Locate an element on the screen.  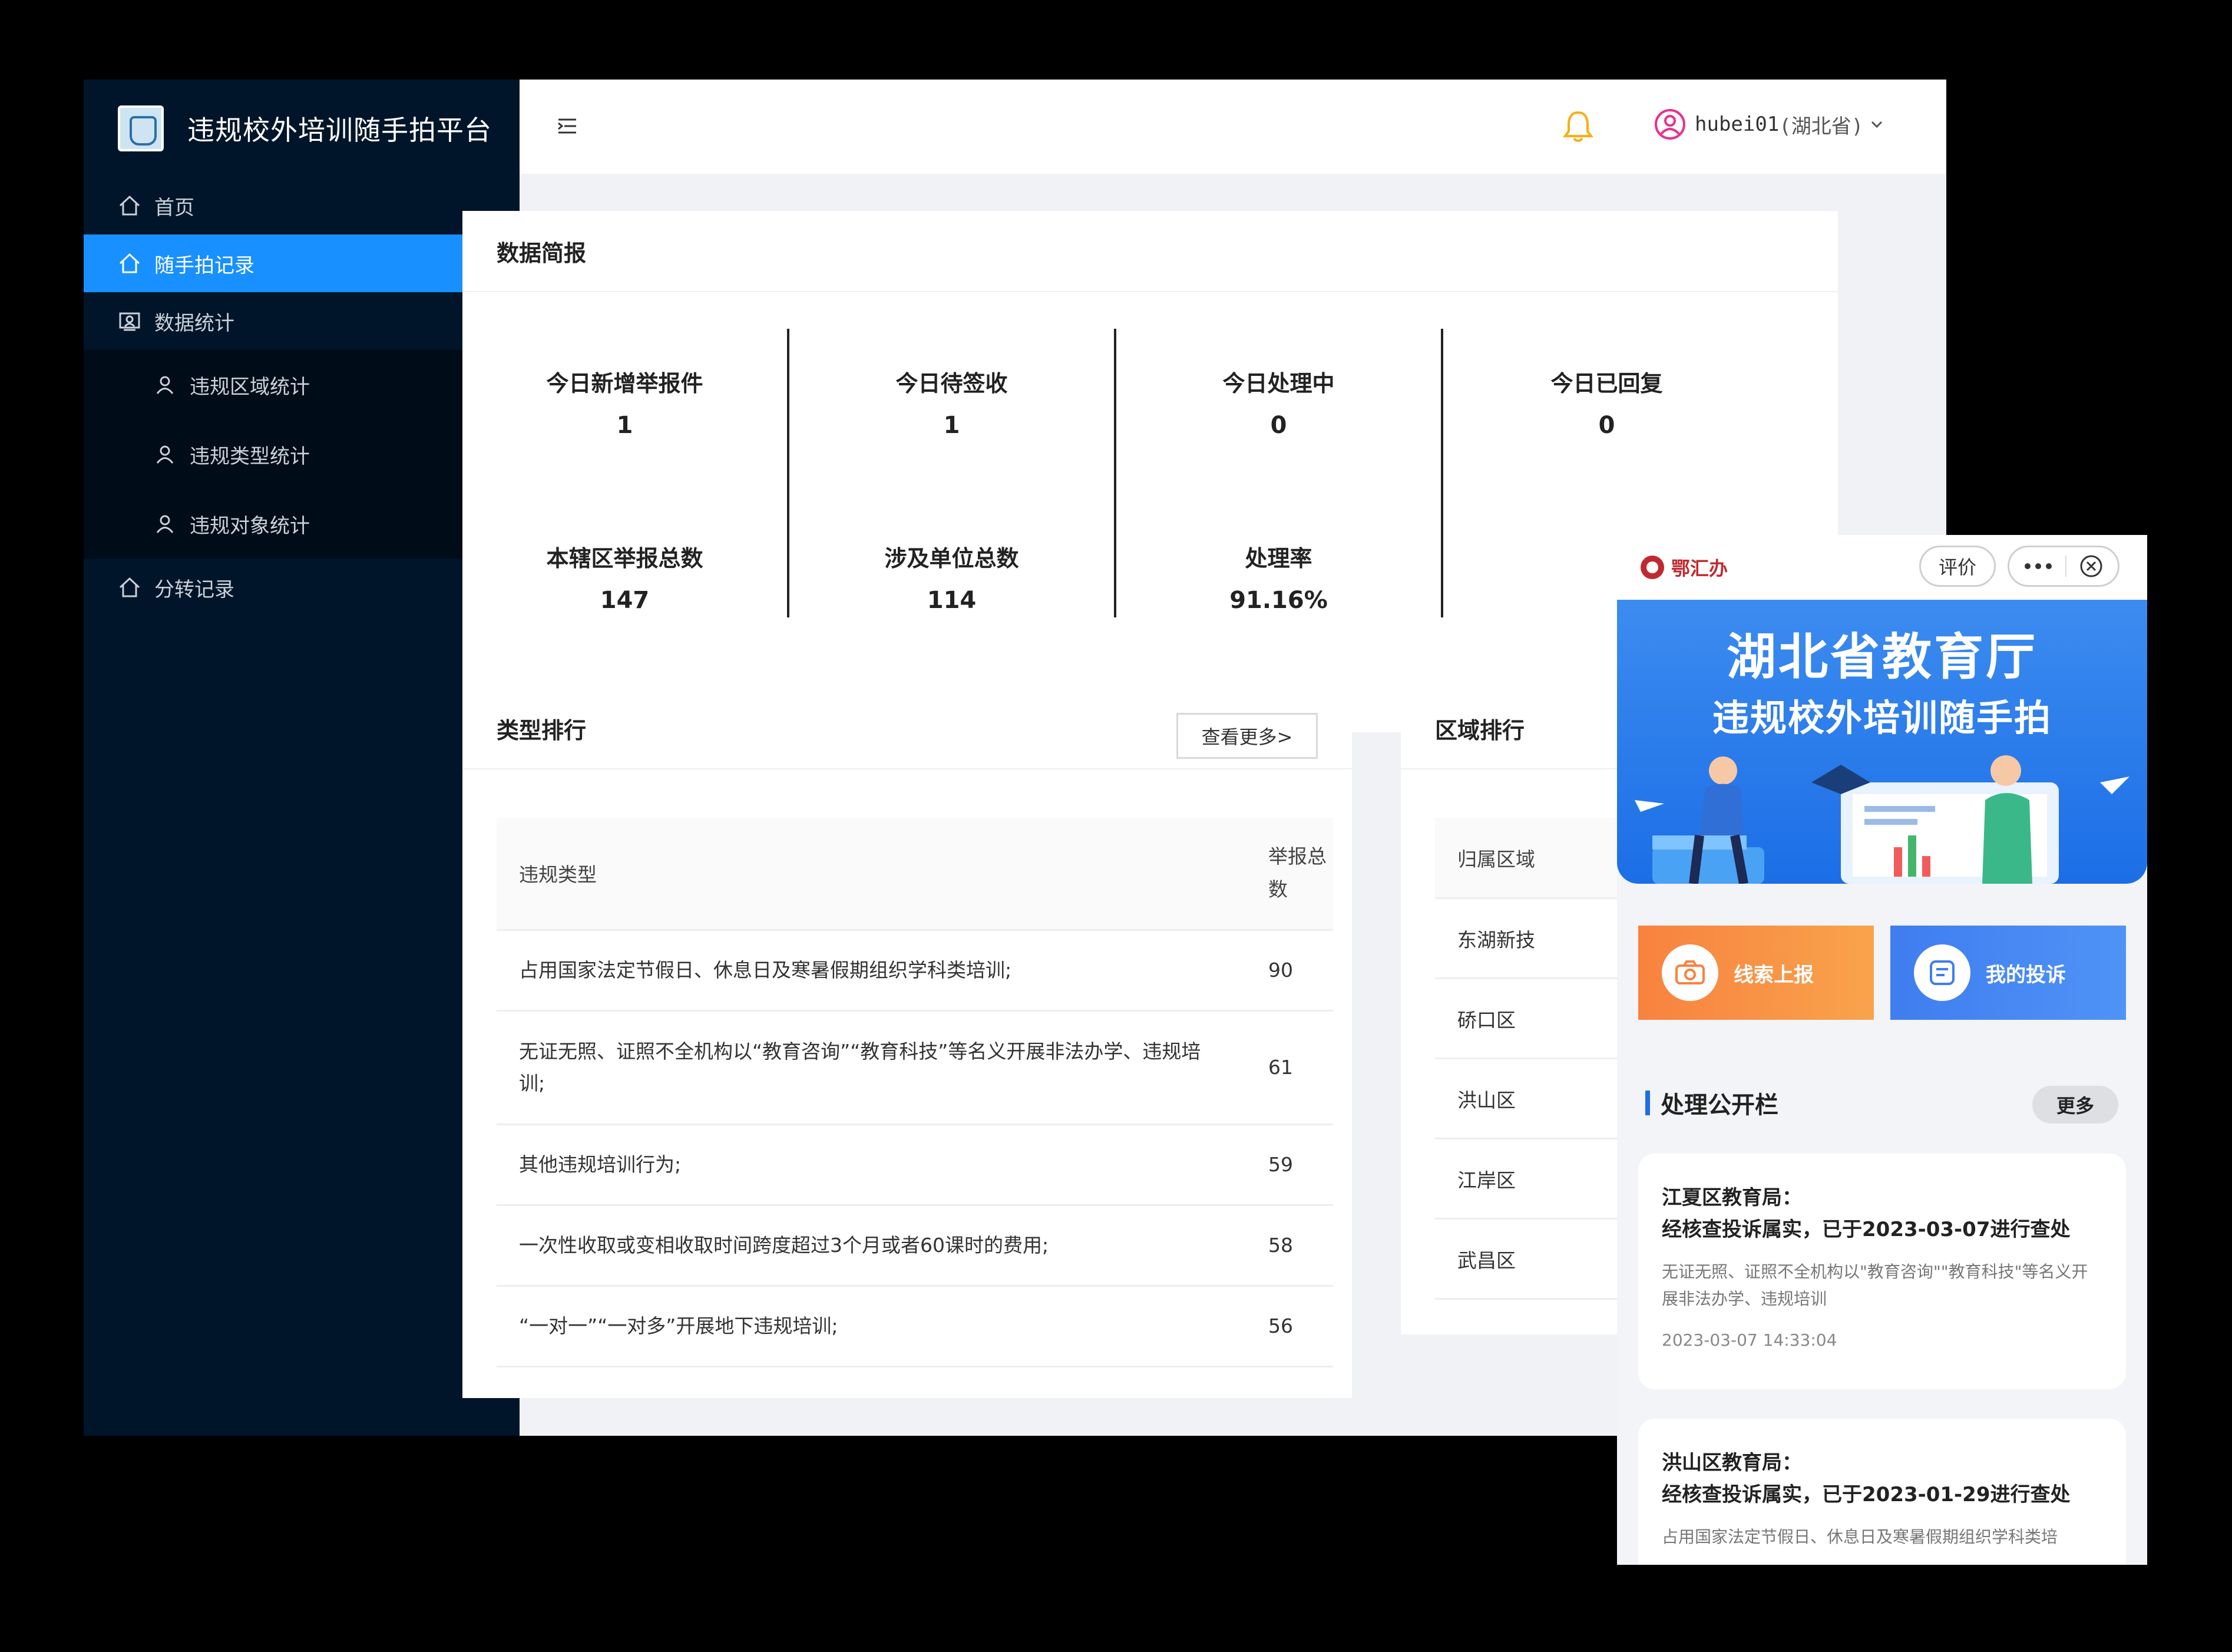
stat-label: 今日处理中 is located at coordinates (1278, 384).